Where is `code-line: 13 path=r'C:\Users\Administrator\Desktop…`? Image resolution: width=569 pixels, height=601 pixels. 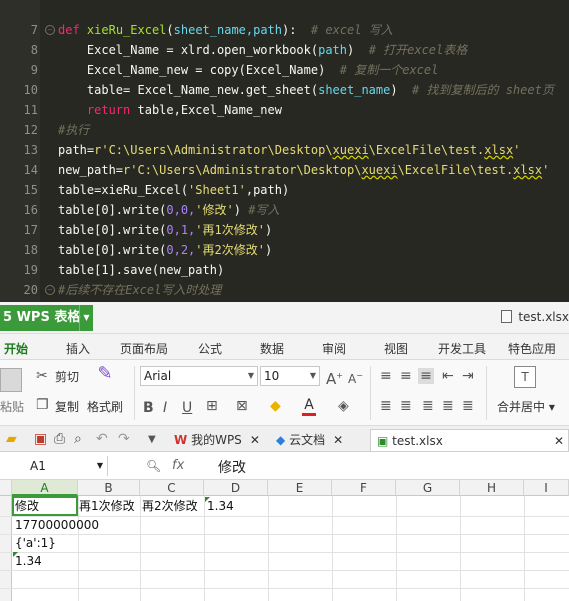
code-line: 13 path=r'C:\Users\Administrator\Desktop… is located at coordinates (284, 150).